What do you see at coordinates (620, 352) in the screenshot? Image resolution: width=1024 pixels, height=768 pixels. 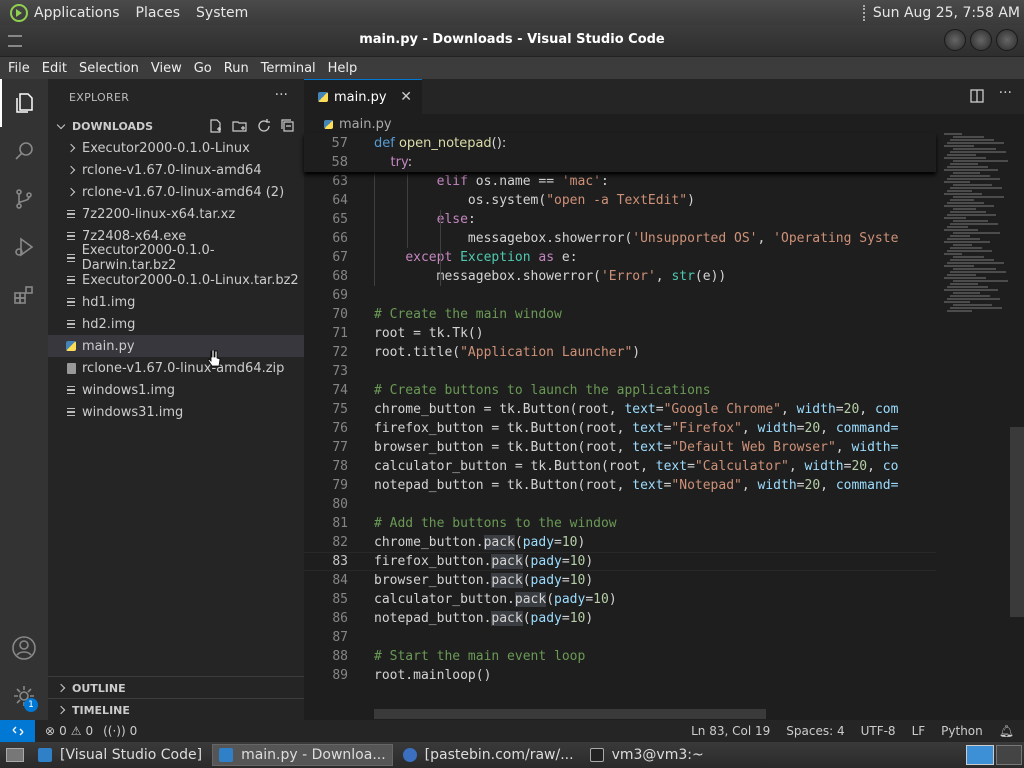 I see `code-line: 72 root.title("Application Launcher")` at bounding box center [620, 352].